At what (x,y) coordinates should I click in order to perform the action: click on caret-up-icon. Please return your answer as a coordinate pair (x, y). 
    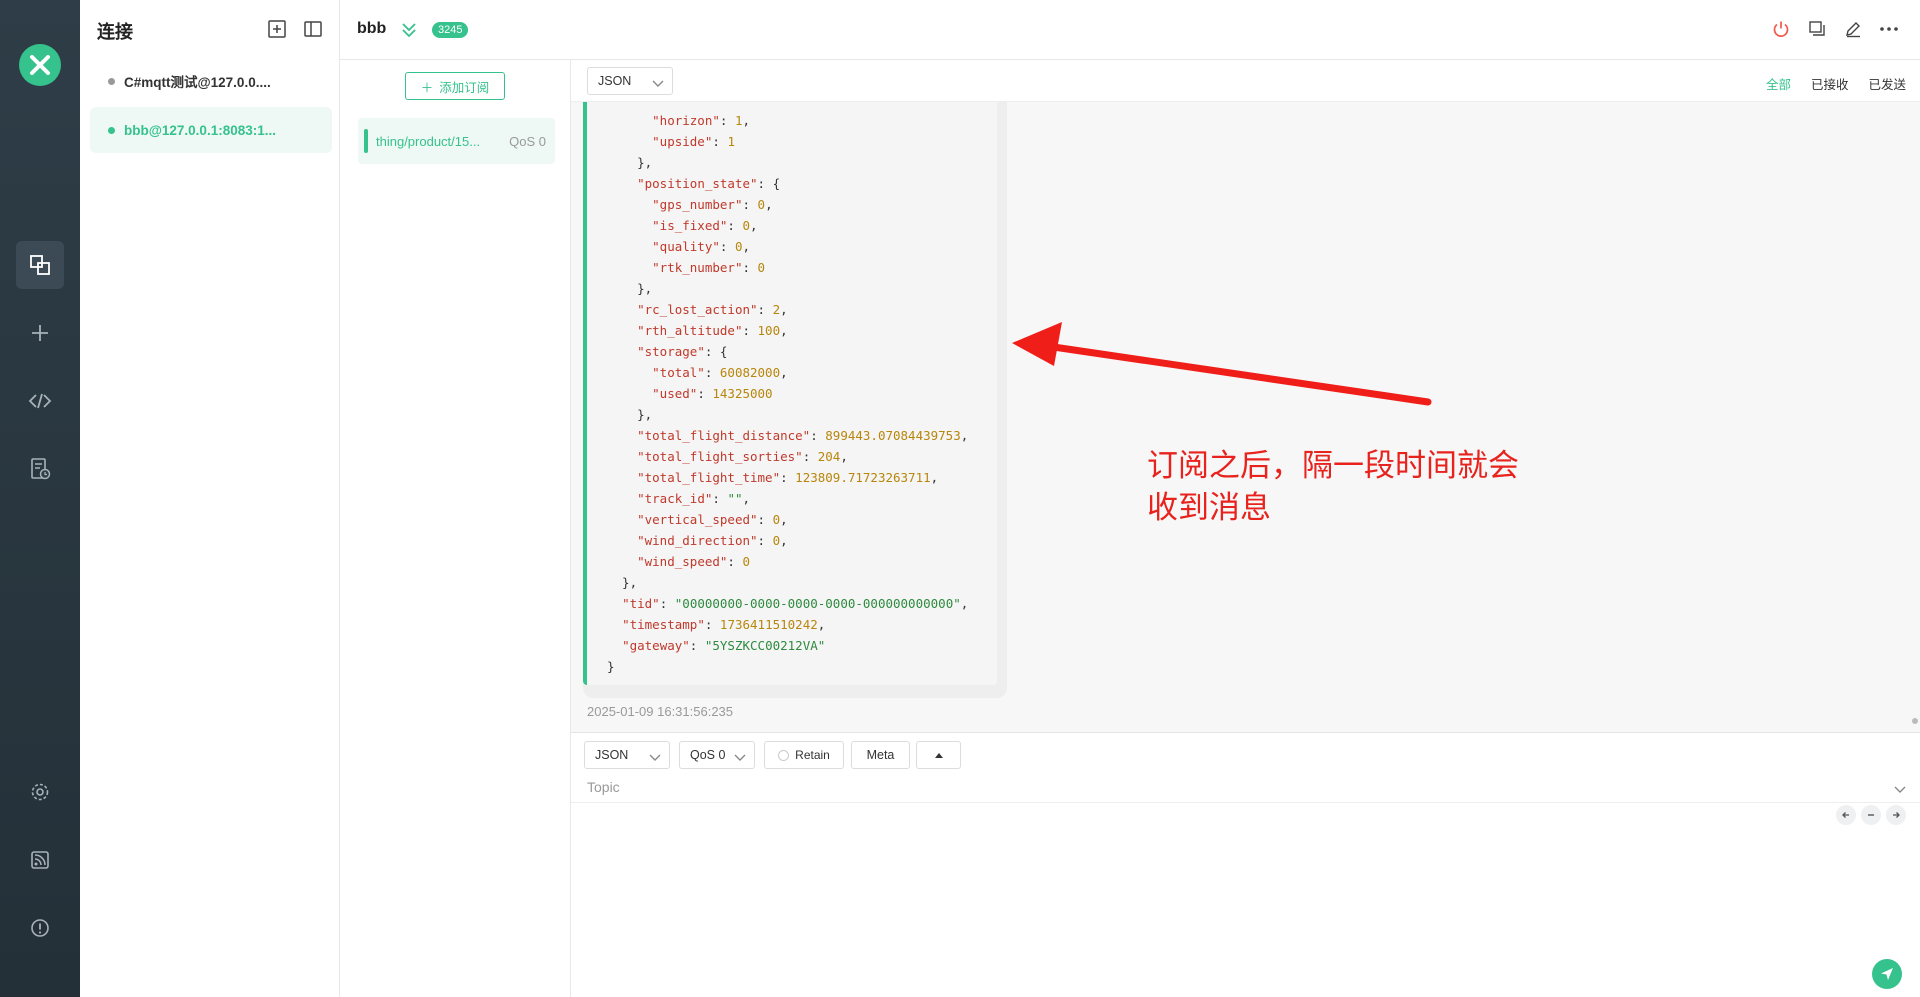
    Looking at the image, I should click on (938, 755).